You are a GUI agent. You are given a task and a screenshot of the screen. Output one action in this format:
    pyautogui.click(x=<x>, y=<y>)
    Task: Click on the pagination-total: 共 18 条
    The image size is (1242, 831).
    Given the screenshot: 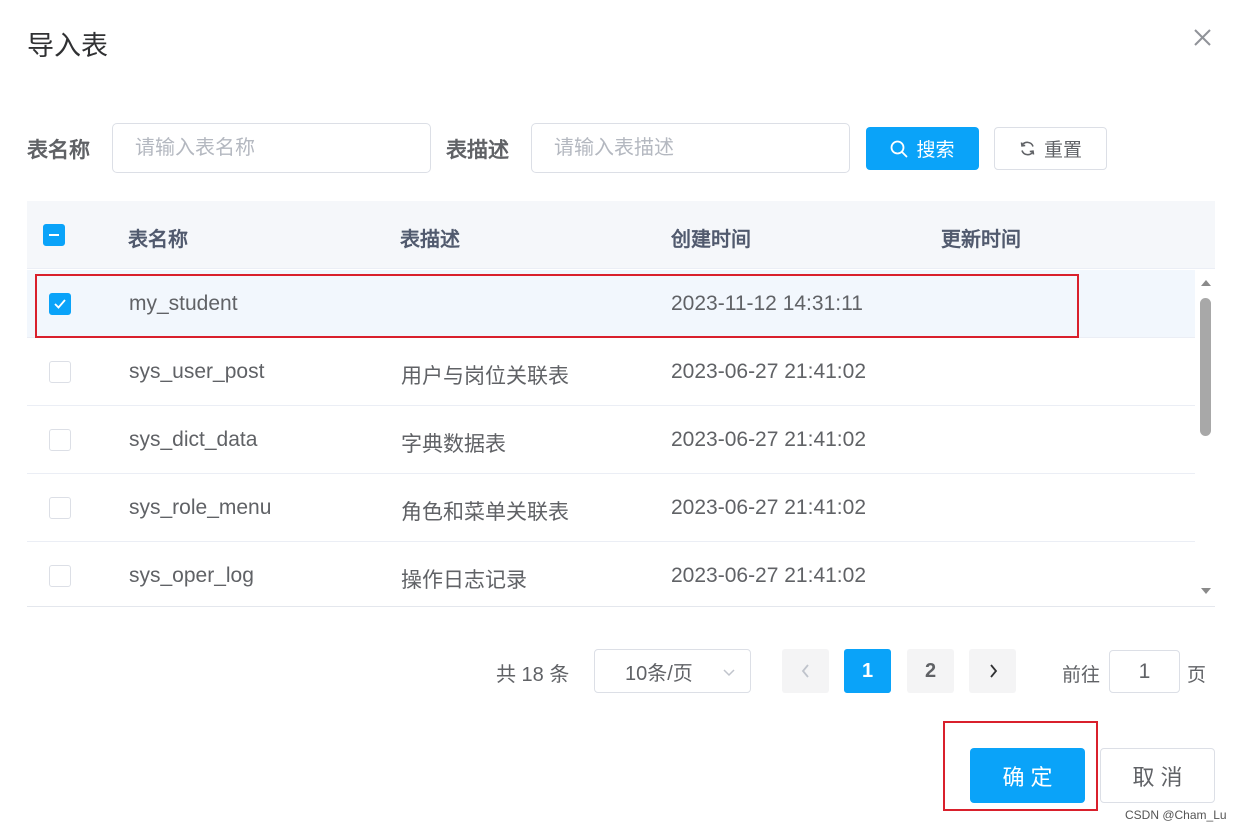 What is the action you would take?
    pyautogui.click(x=533, y=675)
    